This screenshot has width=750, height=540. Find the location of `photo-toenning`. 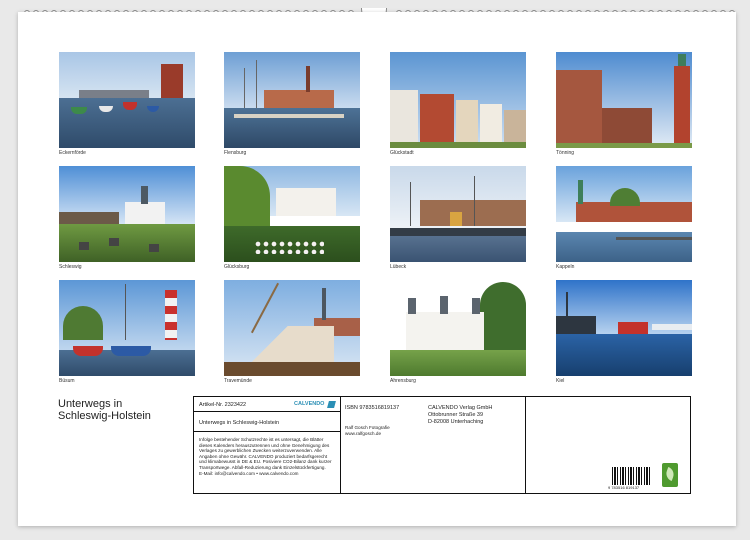

photo-toenning is located at coordinates (624, 100).